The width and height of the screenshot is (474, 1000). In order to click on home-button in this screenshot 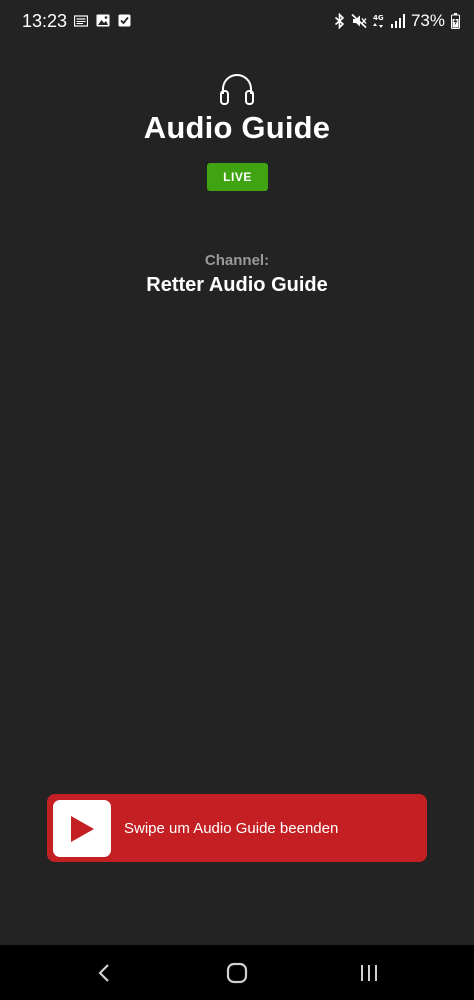, I will do `click(237, 973)`.